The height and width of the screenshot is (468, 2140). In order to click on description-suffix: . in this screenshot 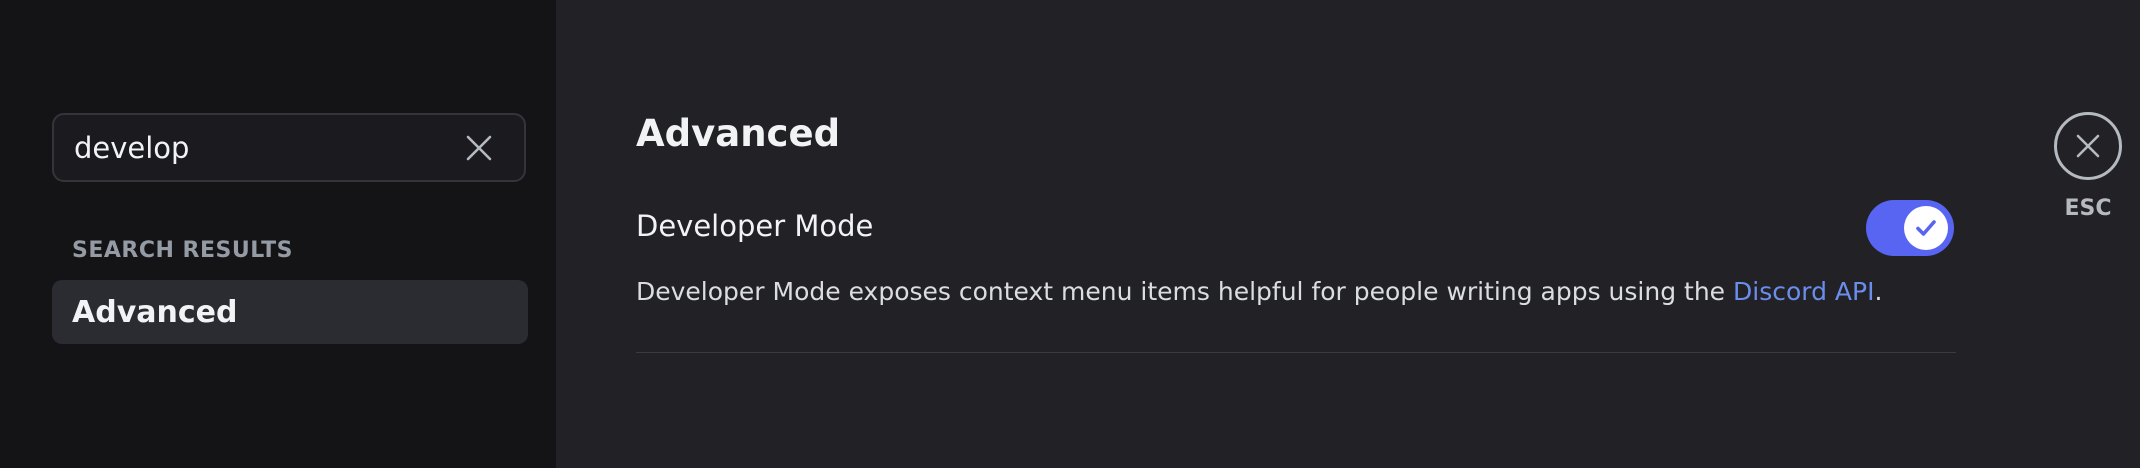, I will do `click(1878, 291)`.